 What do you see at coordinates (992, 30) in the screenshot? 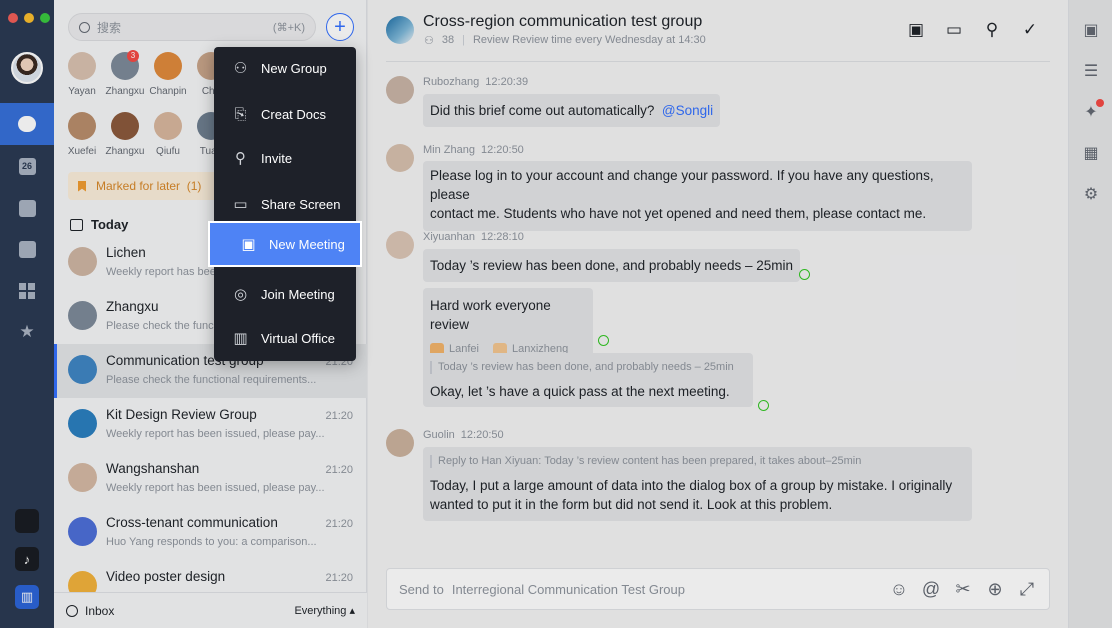
I see `add-member-icon: ⚲` at bounding box center [992, 30].